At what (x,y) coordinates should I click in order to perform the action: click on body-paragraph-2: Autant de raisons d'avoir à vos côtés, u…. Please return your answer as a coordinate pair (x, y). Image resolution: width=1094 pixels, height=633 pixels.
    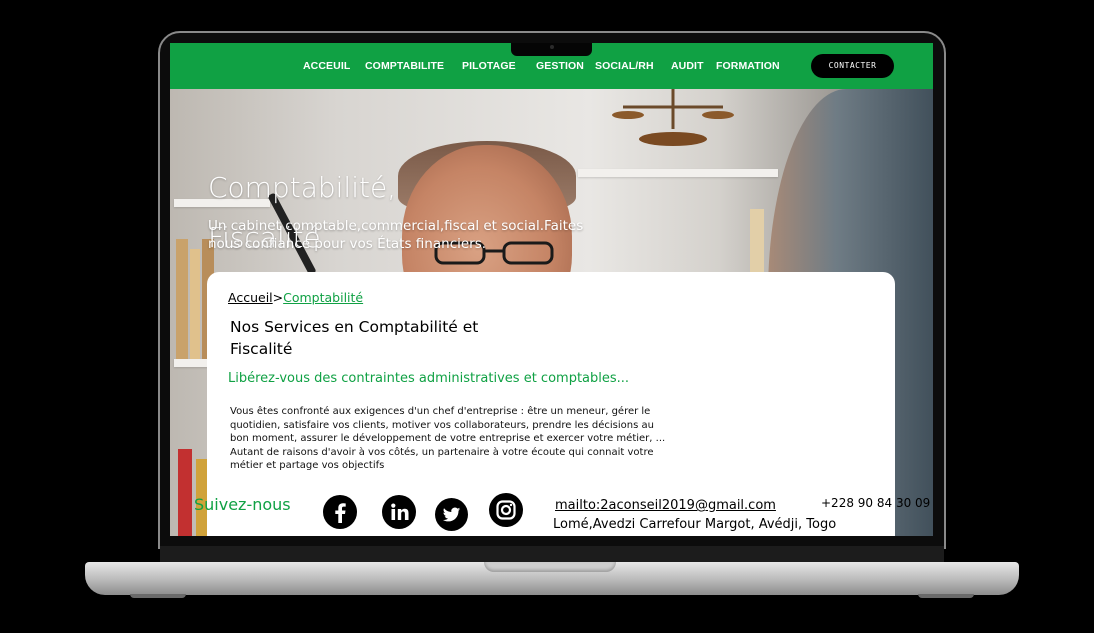
    Looking at the image, I should click on (442, 459).